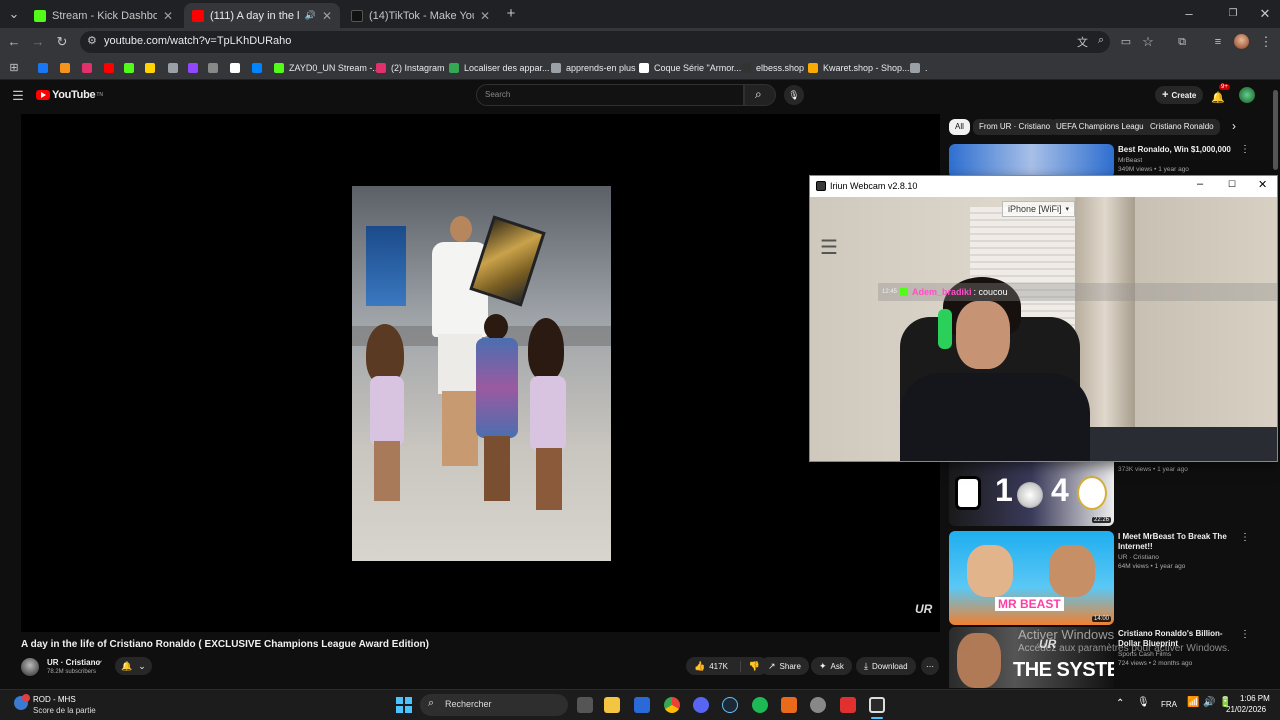 Image resolution: width=1280 pixels, height=720 pixels. What do you see at coordinates (1234, 126) in the screenshot?
I see `chevron-right-icon: ›` at bounding box center [1234, 126].